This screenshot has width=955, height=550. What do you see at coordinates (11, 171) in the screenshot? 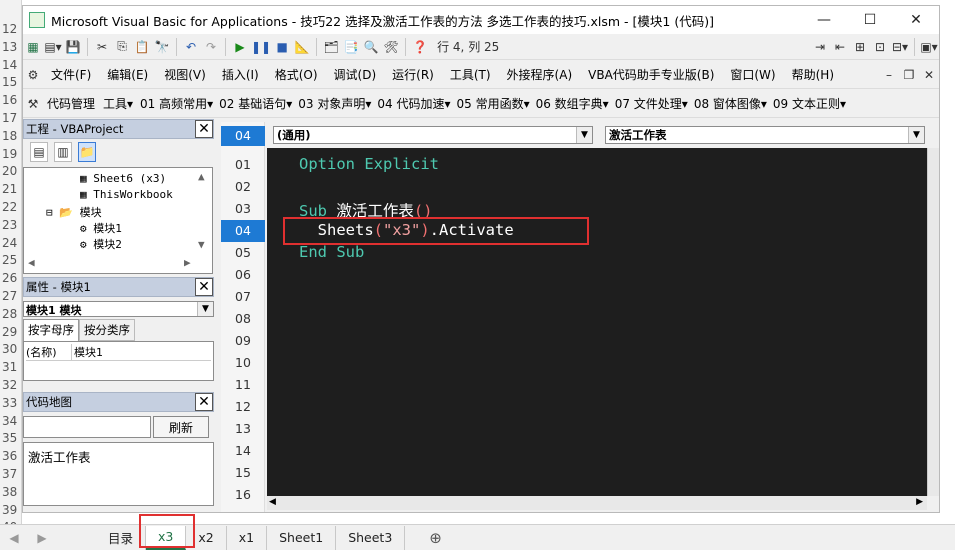
I see `excel-row-number: 20` at bounding box center [11, 171].